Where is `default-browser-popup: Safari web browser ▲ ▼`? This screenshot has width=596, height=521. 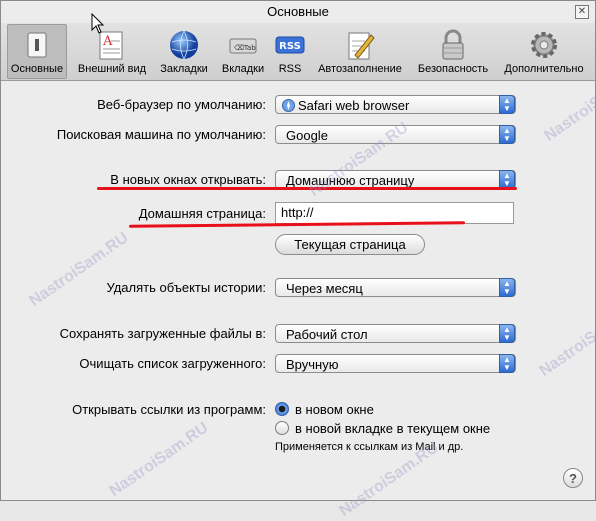
default-browser-popup: Safari web browser ▲ ▼ is located at coordinates (395, 104).